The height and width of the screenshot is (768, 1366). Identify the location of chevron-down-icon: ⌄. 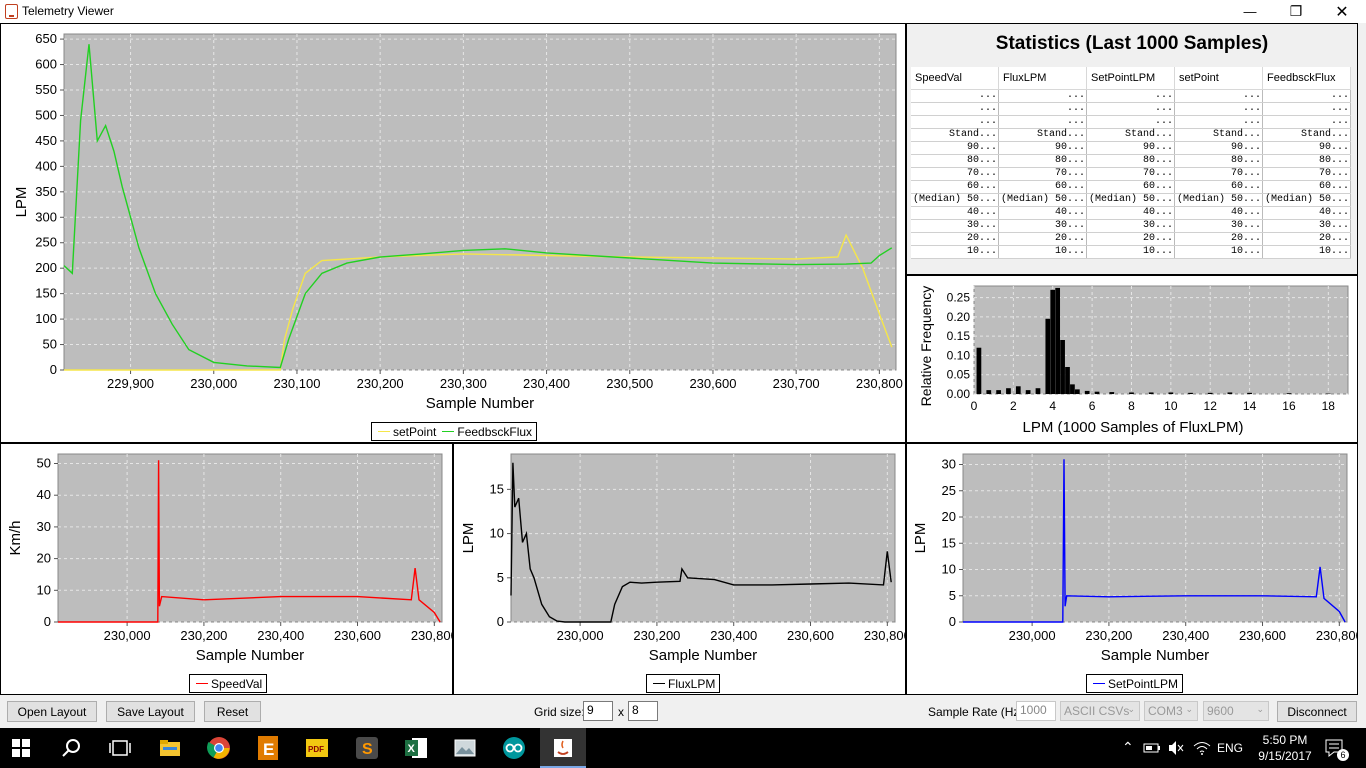
(1189, 709).